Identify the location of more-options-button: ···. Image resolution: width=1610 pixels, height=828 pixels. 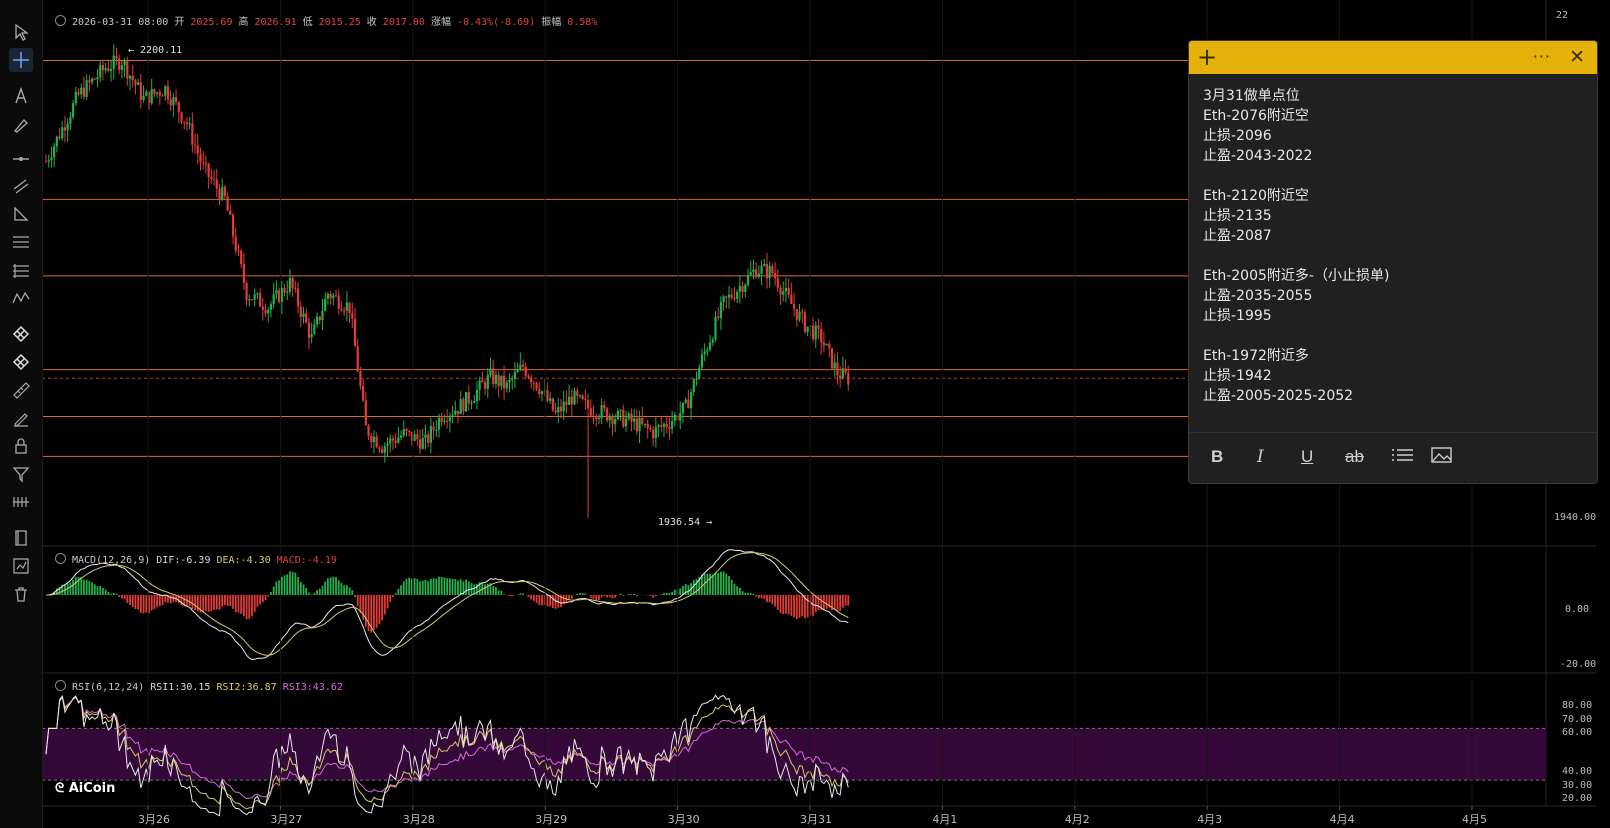
(1542, 56).